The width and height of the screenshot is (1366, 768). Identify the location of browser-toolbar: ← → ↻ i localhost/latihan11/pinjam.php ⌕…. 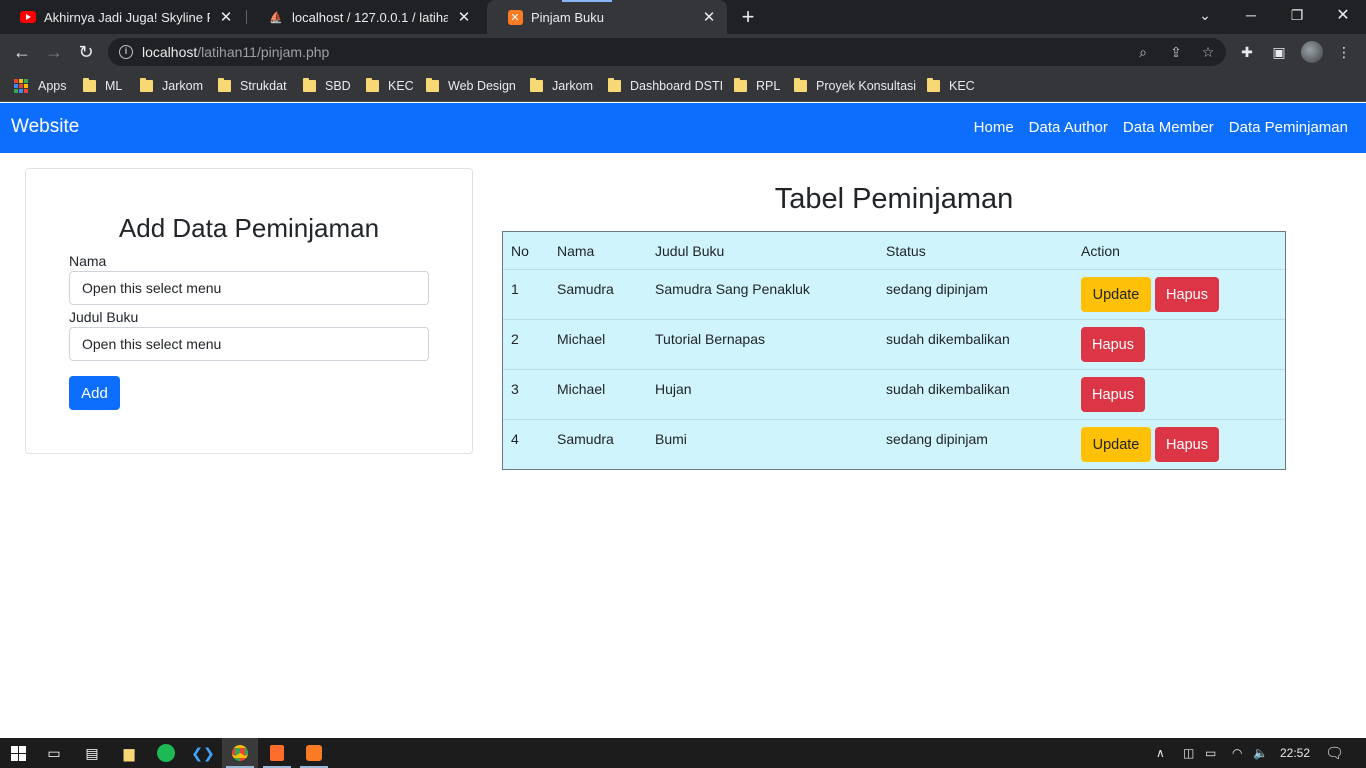
(683, 52).